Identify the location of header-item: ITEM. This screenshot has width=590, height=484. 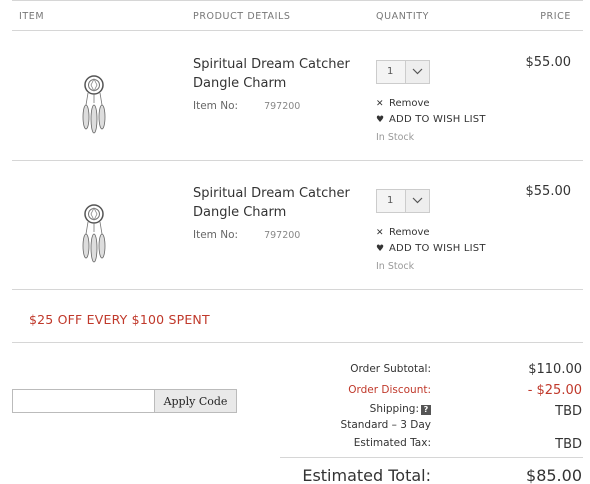
(32, 16).